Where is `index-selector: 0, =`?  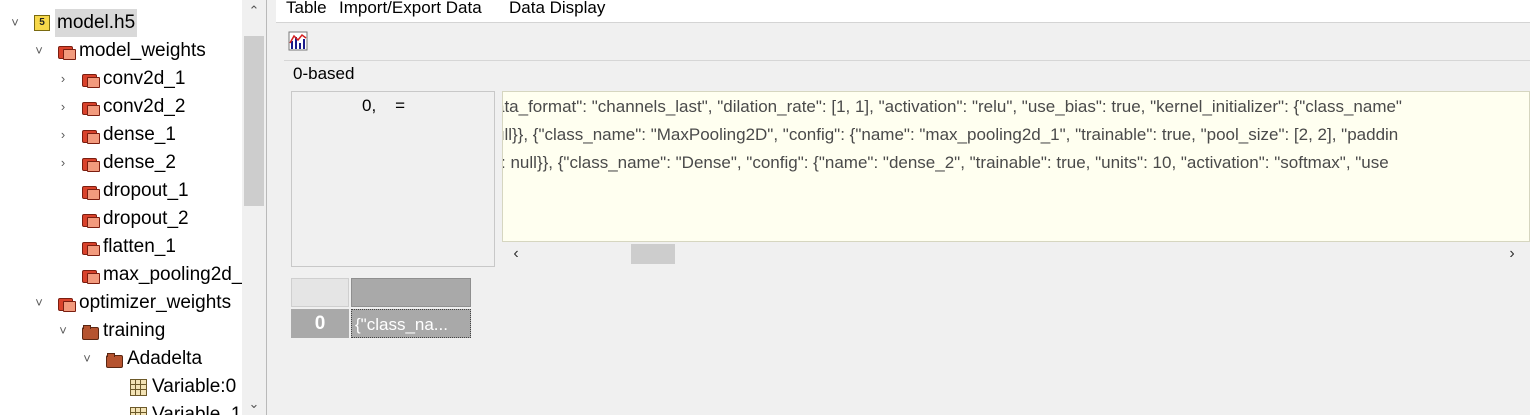
index-selector: 0, = is located at coordinates (393, 179).